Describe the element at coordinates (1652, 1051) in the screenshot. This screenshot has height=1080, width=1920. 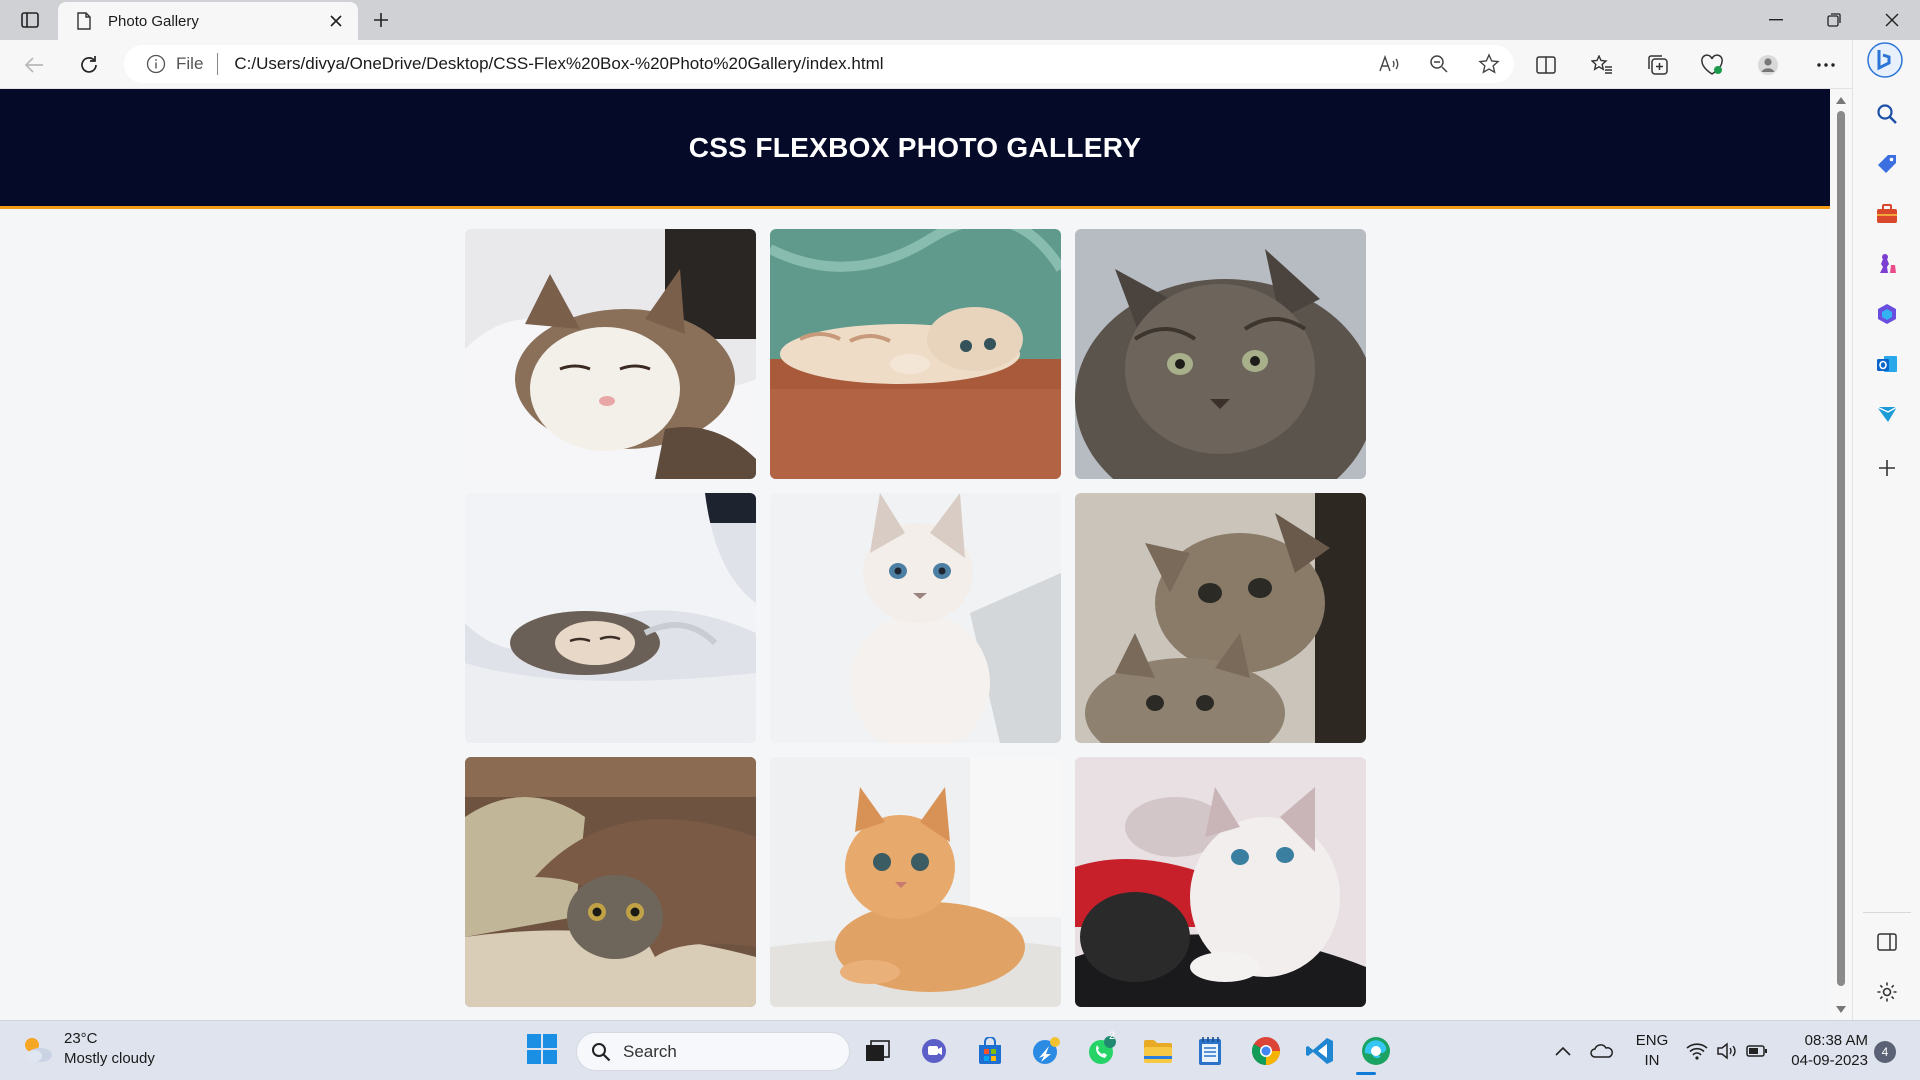
I see `input-language: ENG IN` at that location.